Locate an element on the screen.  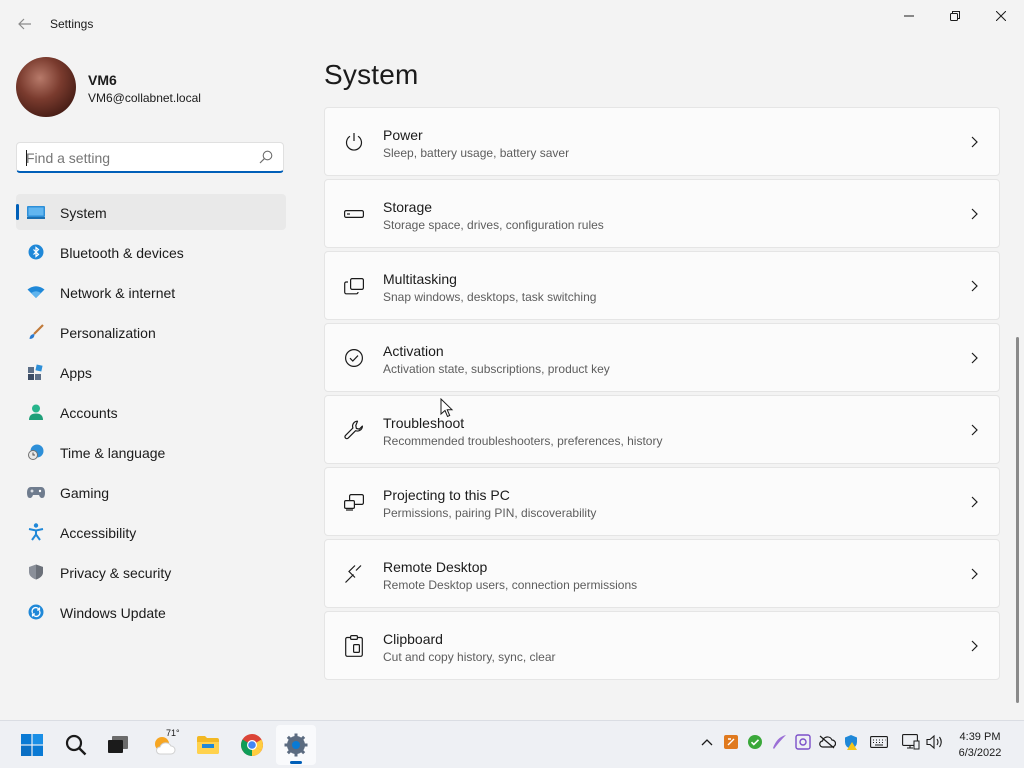
folder-icon is located at coordinates (208, 745).